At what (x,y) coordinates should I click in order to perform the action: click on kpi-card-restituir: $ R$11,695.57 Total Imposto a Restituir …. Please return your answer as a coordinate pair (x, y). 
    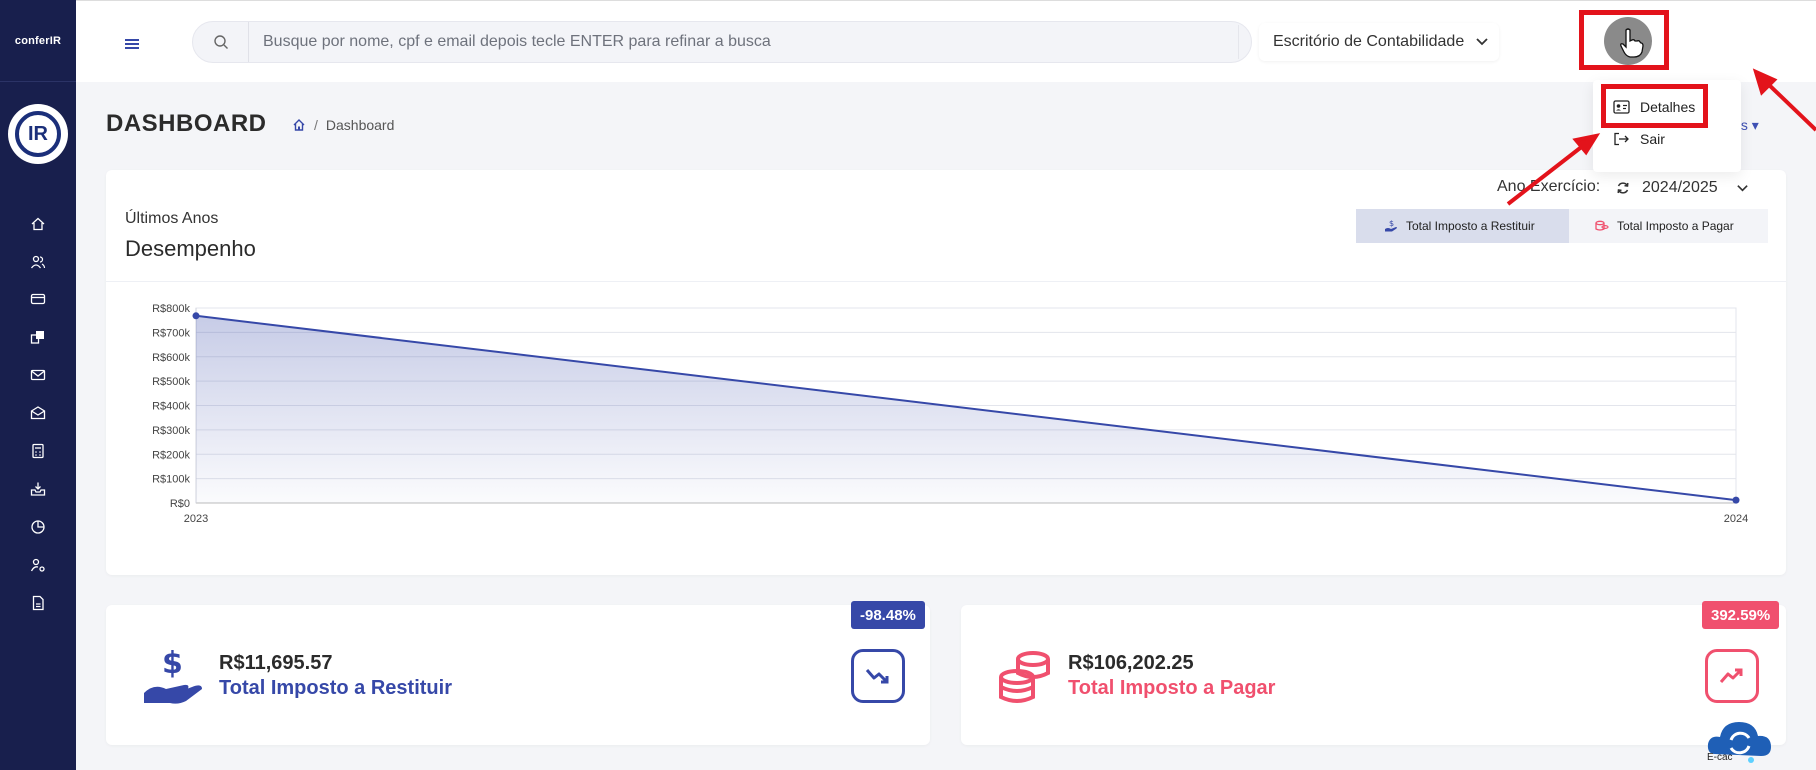
    Looking at the image, I should click on (518, 673).